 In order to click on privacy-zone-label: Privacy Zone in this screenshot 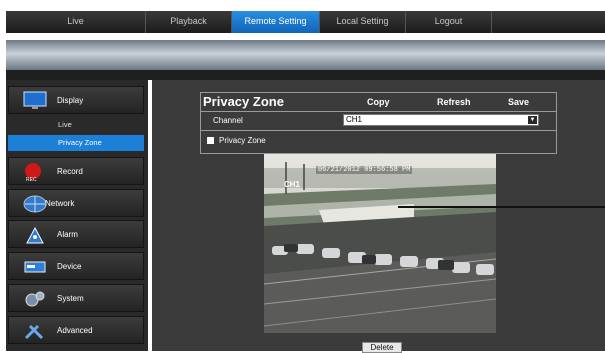, I will do `click(242, 140)`.